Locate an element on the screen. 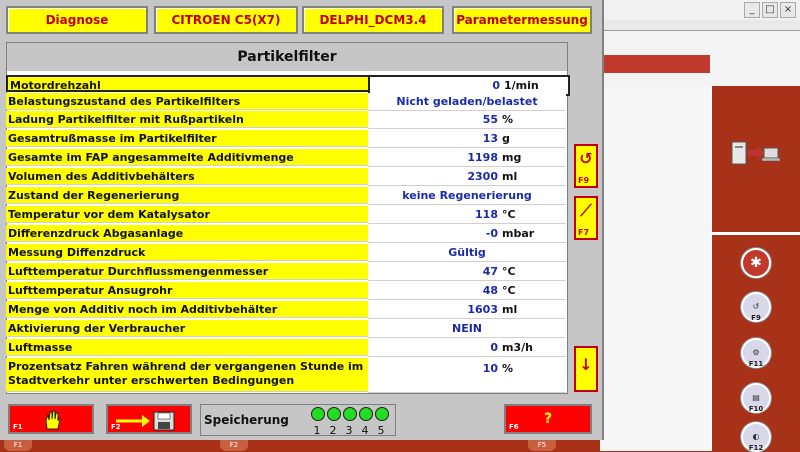 The width and height of the screenshot is (800, 452). background-content-panel is located at coordinates (655, 268).